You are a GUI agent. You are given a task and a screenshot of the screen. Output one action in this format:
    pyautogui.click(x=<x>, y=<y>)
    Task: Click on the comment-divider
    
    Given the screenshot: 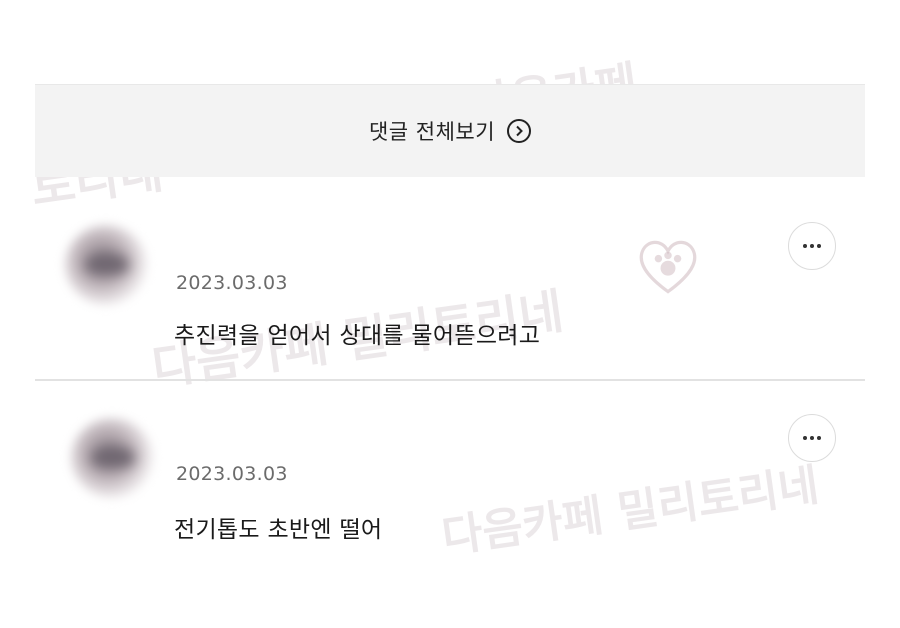 What is the action you would take?
    pyautogui.click(x=450, y=380)
    